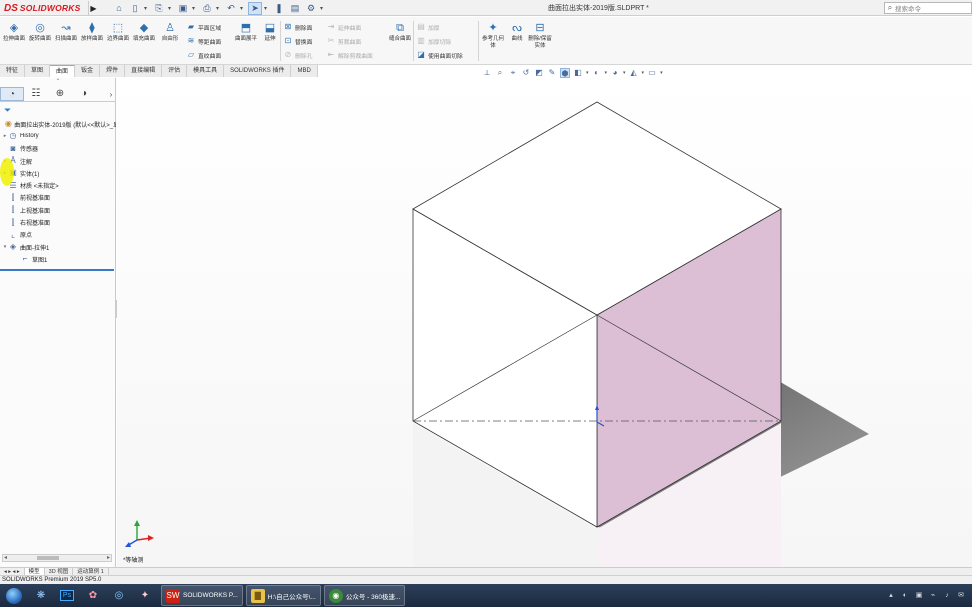 The height and width of the screenshot is (607, 972). What do you see at coordinates (349, 55) in the screenshot?
I see `untrim-surface-button: ⇤ 解除剪裁曲面` at bounding box center [349, 55].